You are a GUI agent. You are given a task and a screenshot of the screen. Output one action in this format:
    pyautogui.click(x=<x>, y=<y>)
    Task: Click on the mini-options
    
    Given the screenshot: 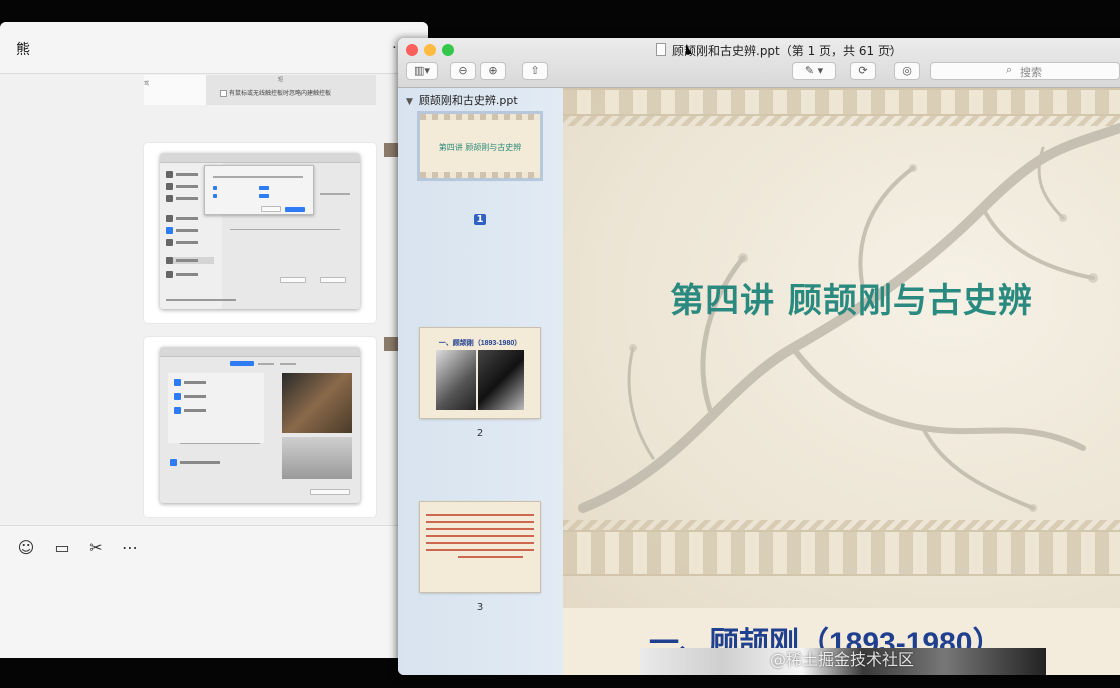 What is the action you would take?
    pyautogui.click(x=216, y=408)
    